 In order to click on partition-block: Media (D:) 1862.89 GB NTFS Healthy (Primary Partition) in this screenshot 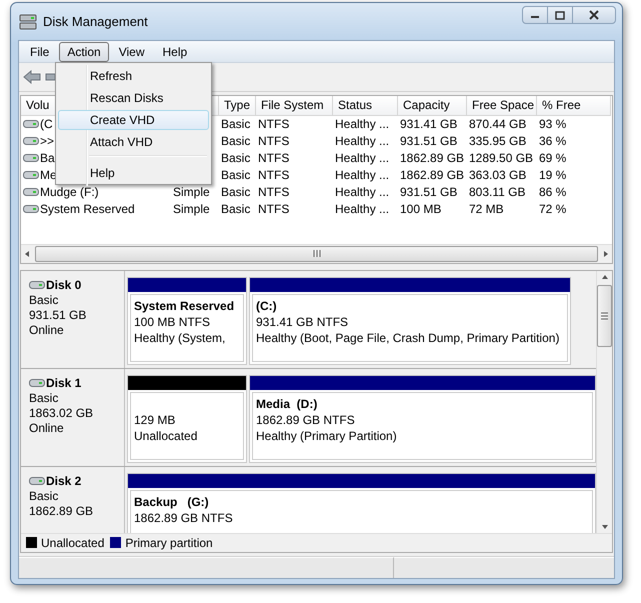, I will do `click(422, 418)`.